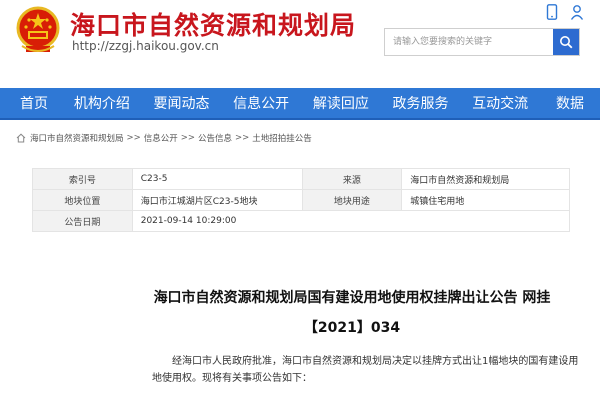 Image resolution: width=600 pixels, height=400 pixels. I want to click on article-title: 海口市自然资源和规划局国有建设用地使用权挂牌出让公告 网挂【2021】034, so click(352, 313).